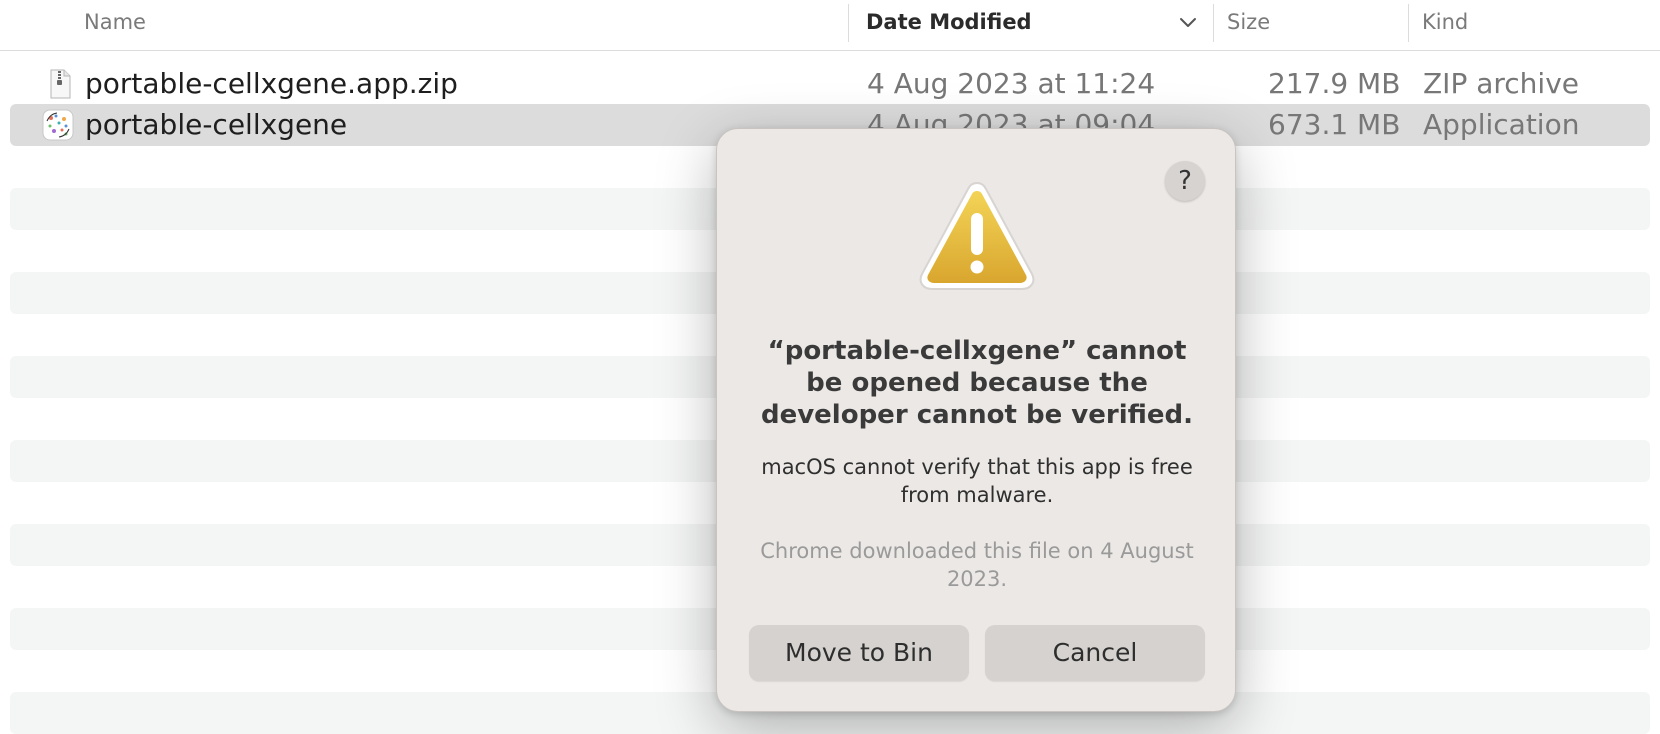 Image resolution: width=1660 pixels, height=734 pixels. Describe the element at coordinates (977, 235) in the screenshot. I see `warning-triangle-icon` at that location.